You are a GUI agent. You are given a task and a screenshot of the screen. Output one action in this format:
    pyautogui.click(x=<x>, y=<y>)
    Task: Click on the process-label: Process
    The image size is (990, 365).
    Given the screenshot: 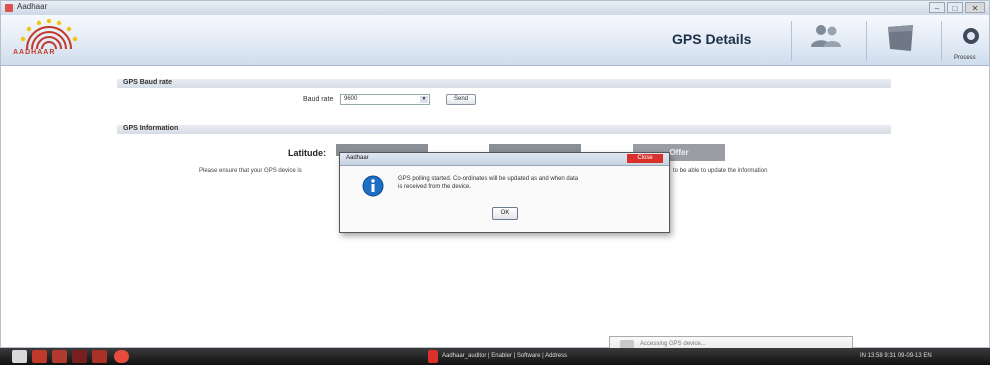 What is the action you would take?
    pyautogui.click(x=965, y=58)
    